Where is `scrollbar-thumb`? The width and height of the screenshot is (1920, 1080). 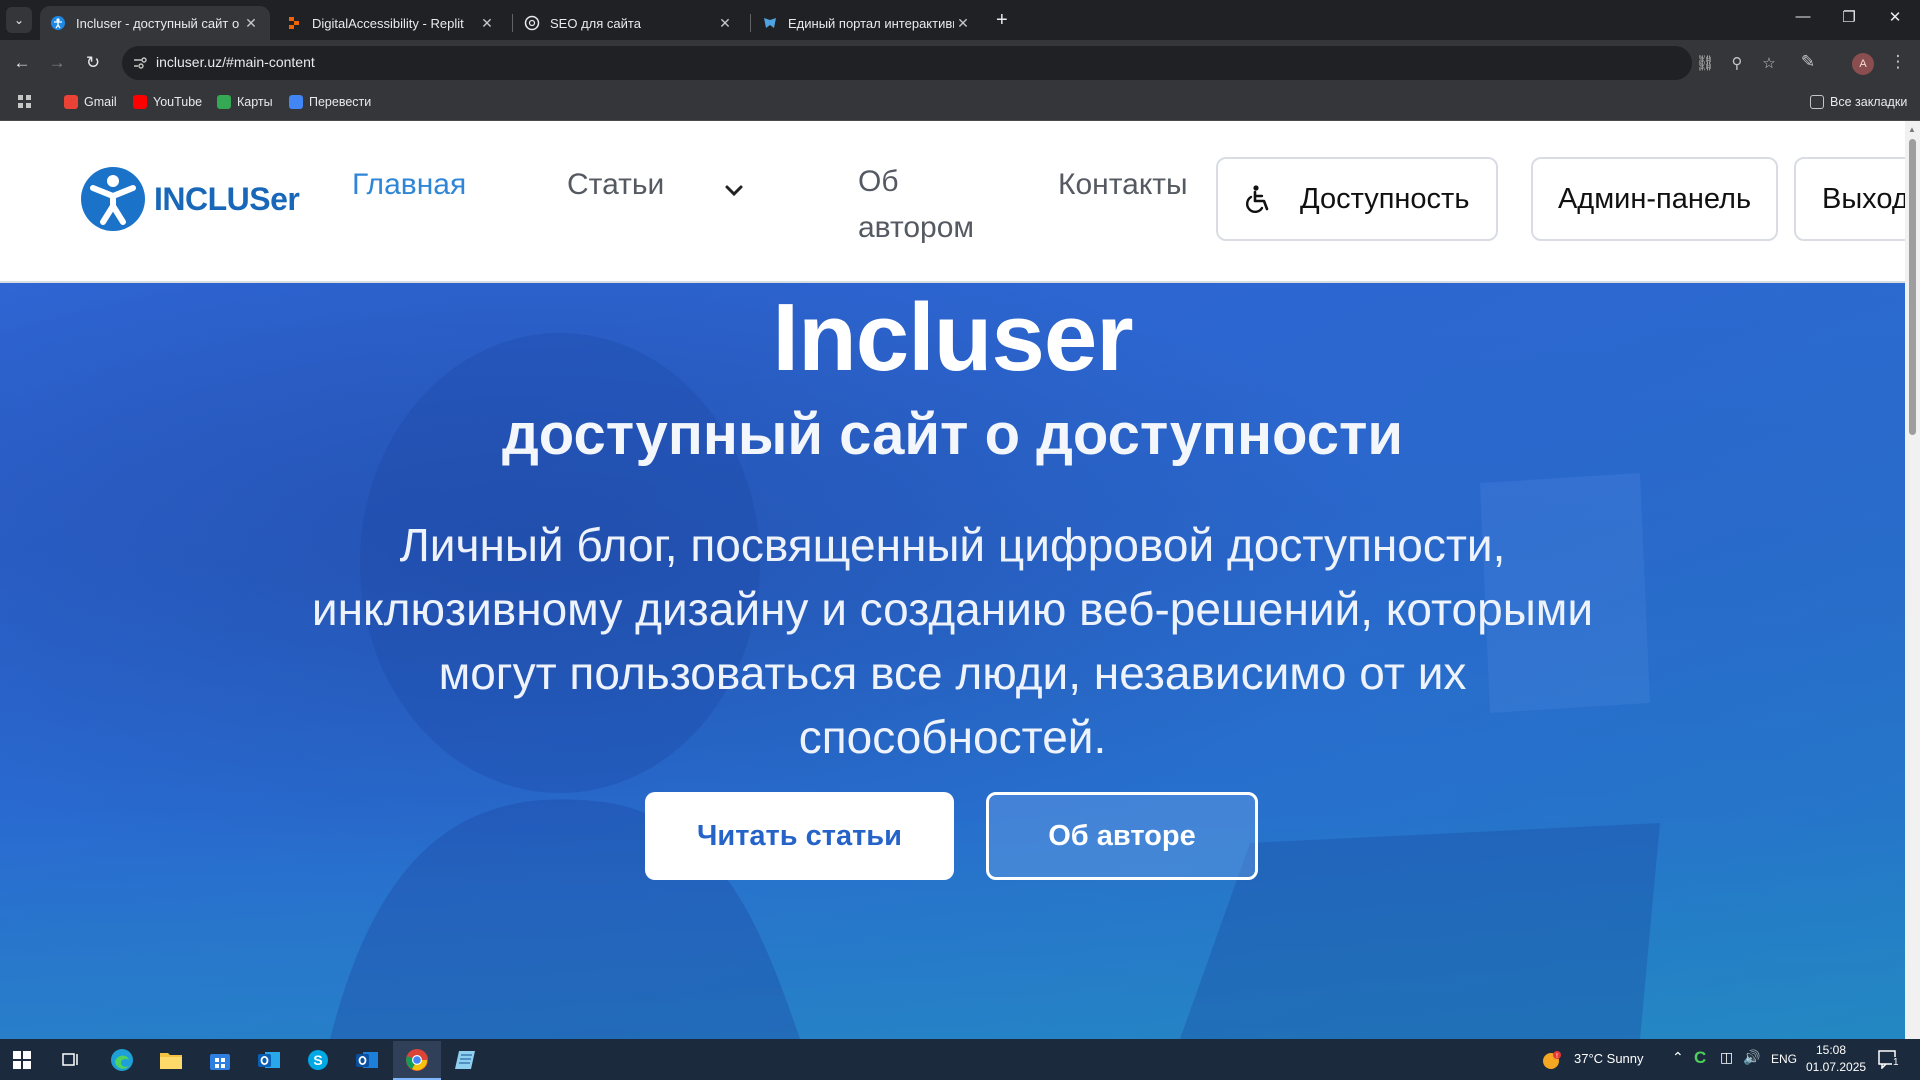
scrollbar-thumb is located at coordinates (1912, 287).